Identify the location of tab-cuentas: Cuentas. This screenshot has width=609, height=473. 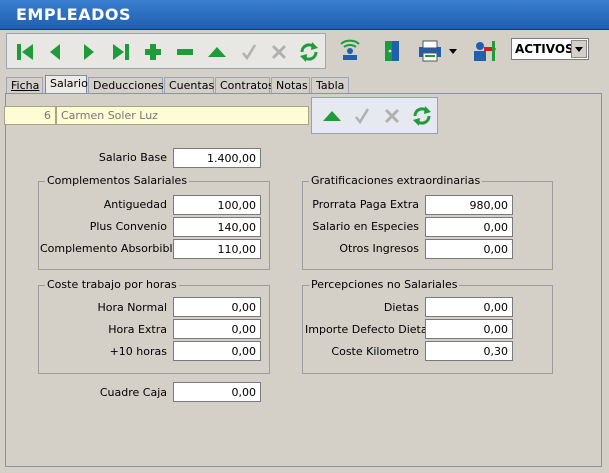
(189, 85).